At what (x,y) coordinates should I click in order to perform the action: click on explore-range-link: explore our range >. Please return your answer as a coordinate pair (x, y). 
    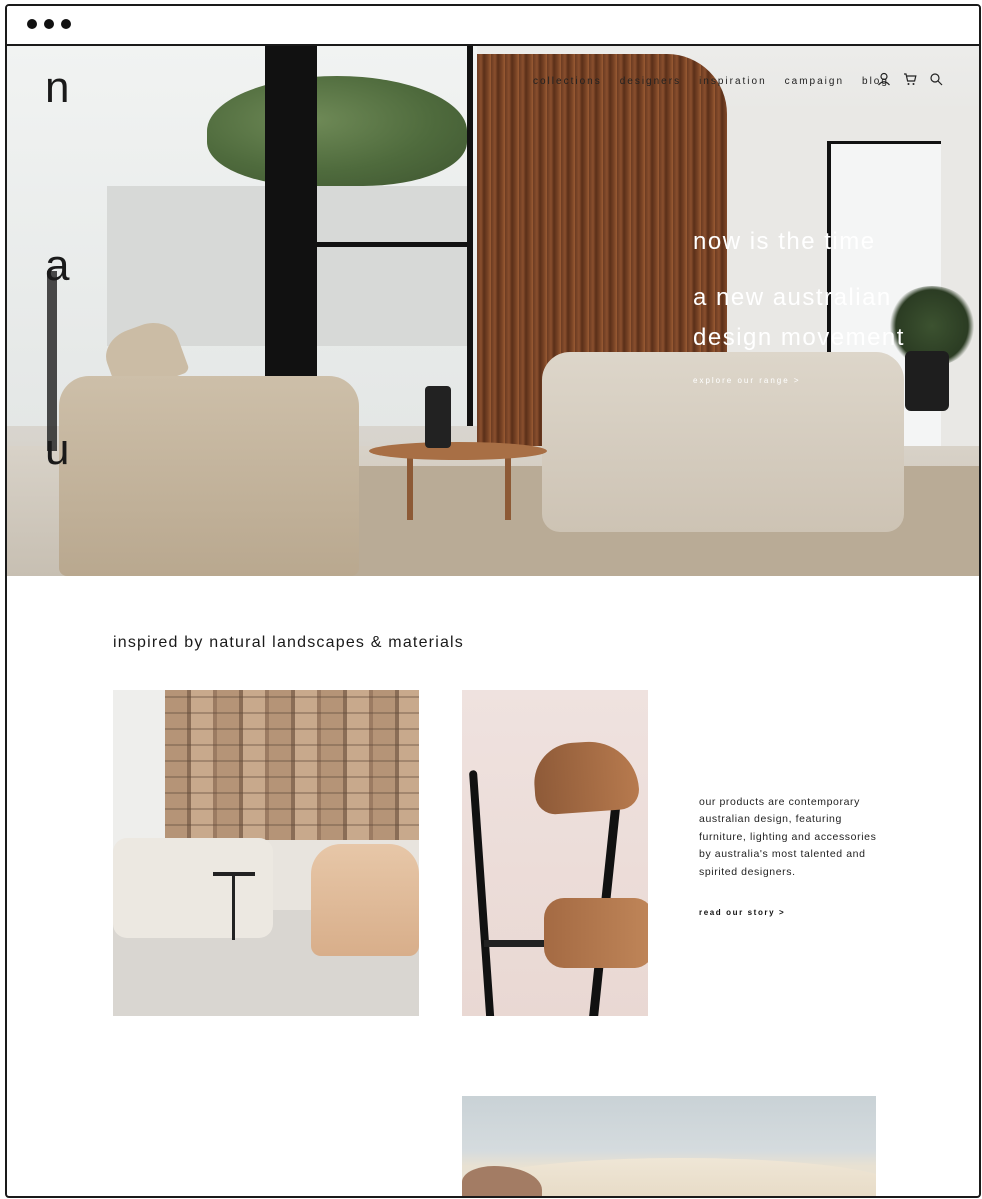
    Looking at the image, I should click on (799, 380).